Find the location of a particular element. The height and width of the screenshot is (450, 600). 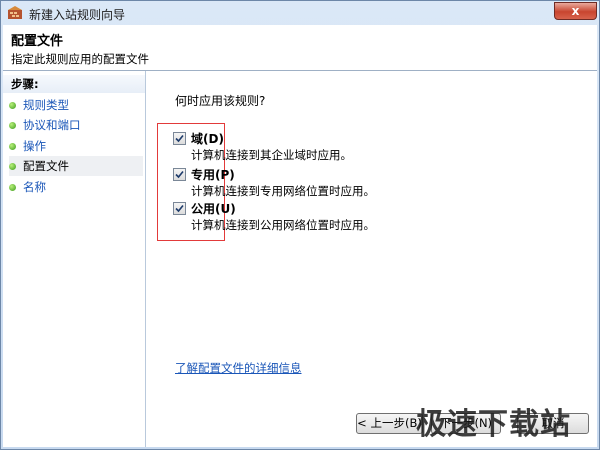

sidebar-item-name: 名称 is located at coordinates (76, 187).